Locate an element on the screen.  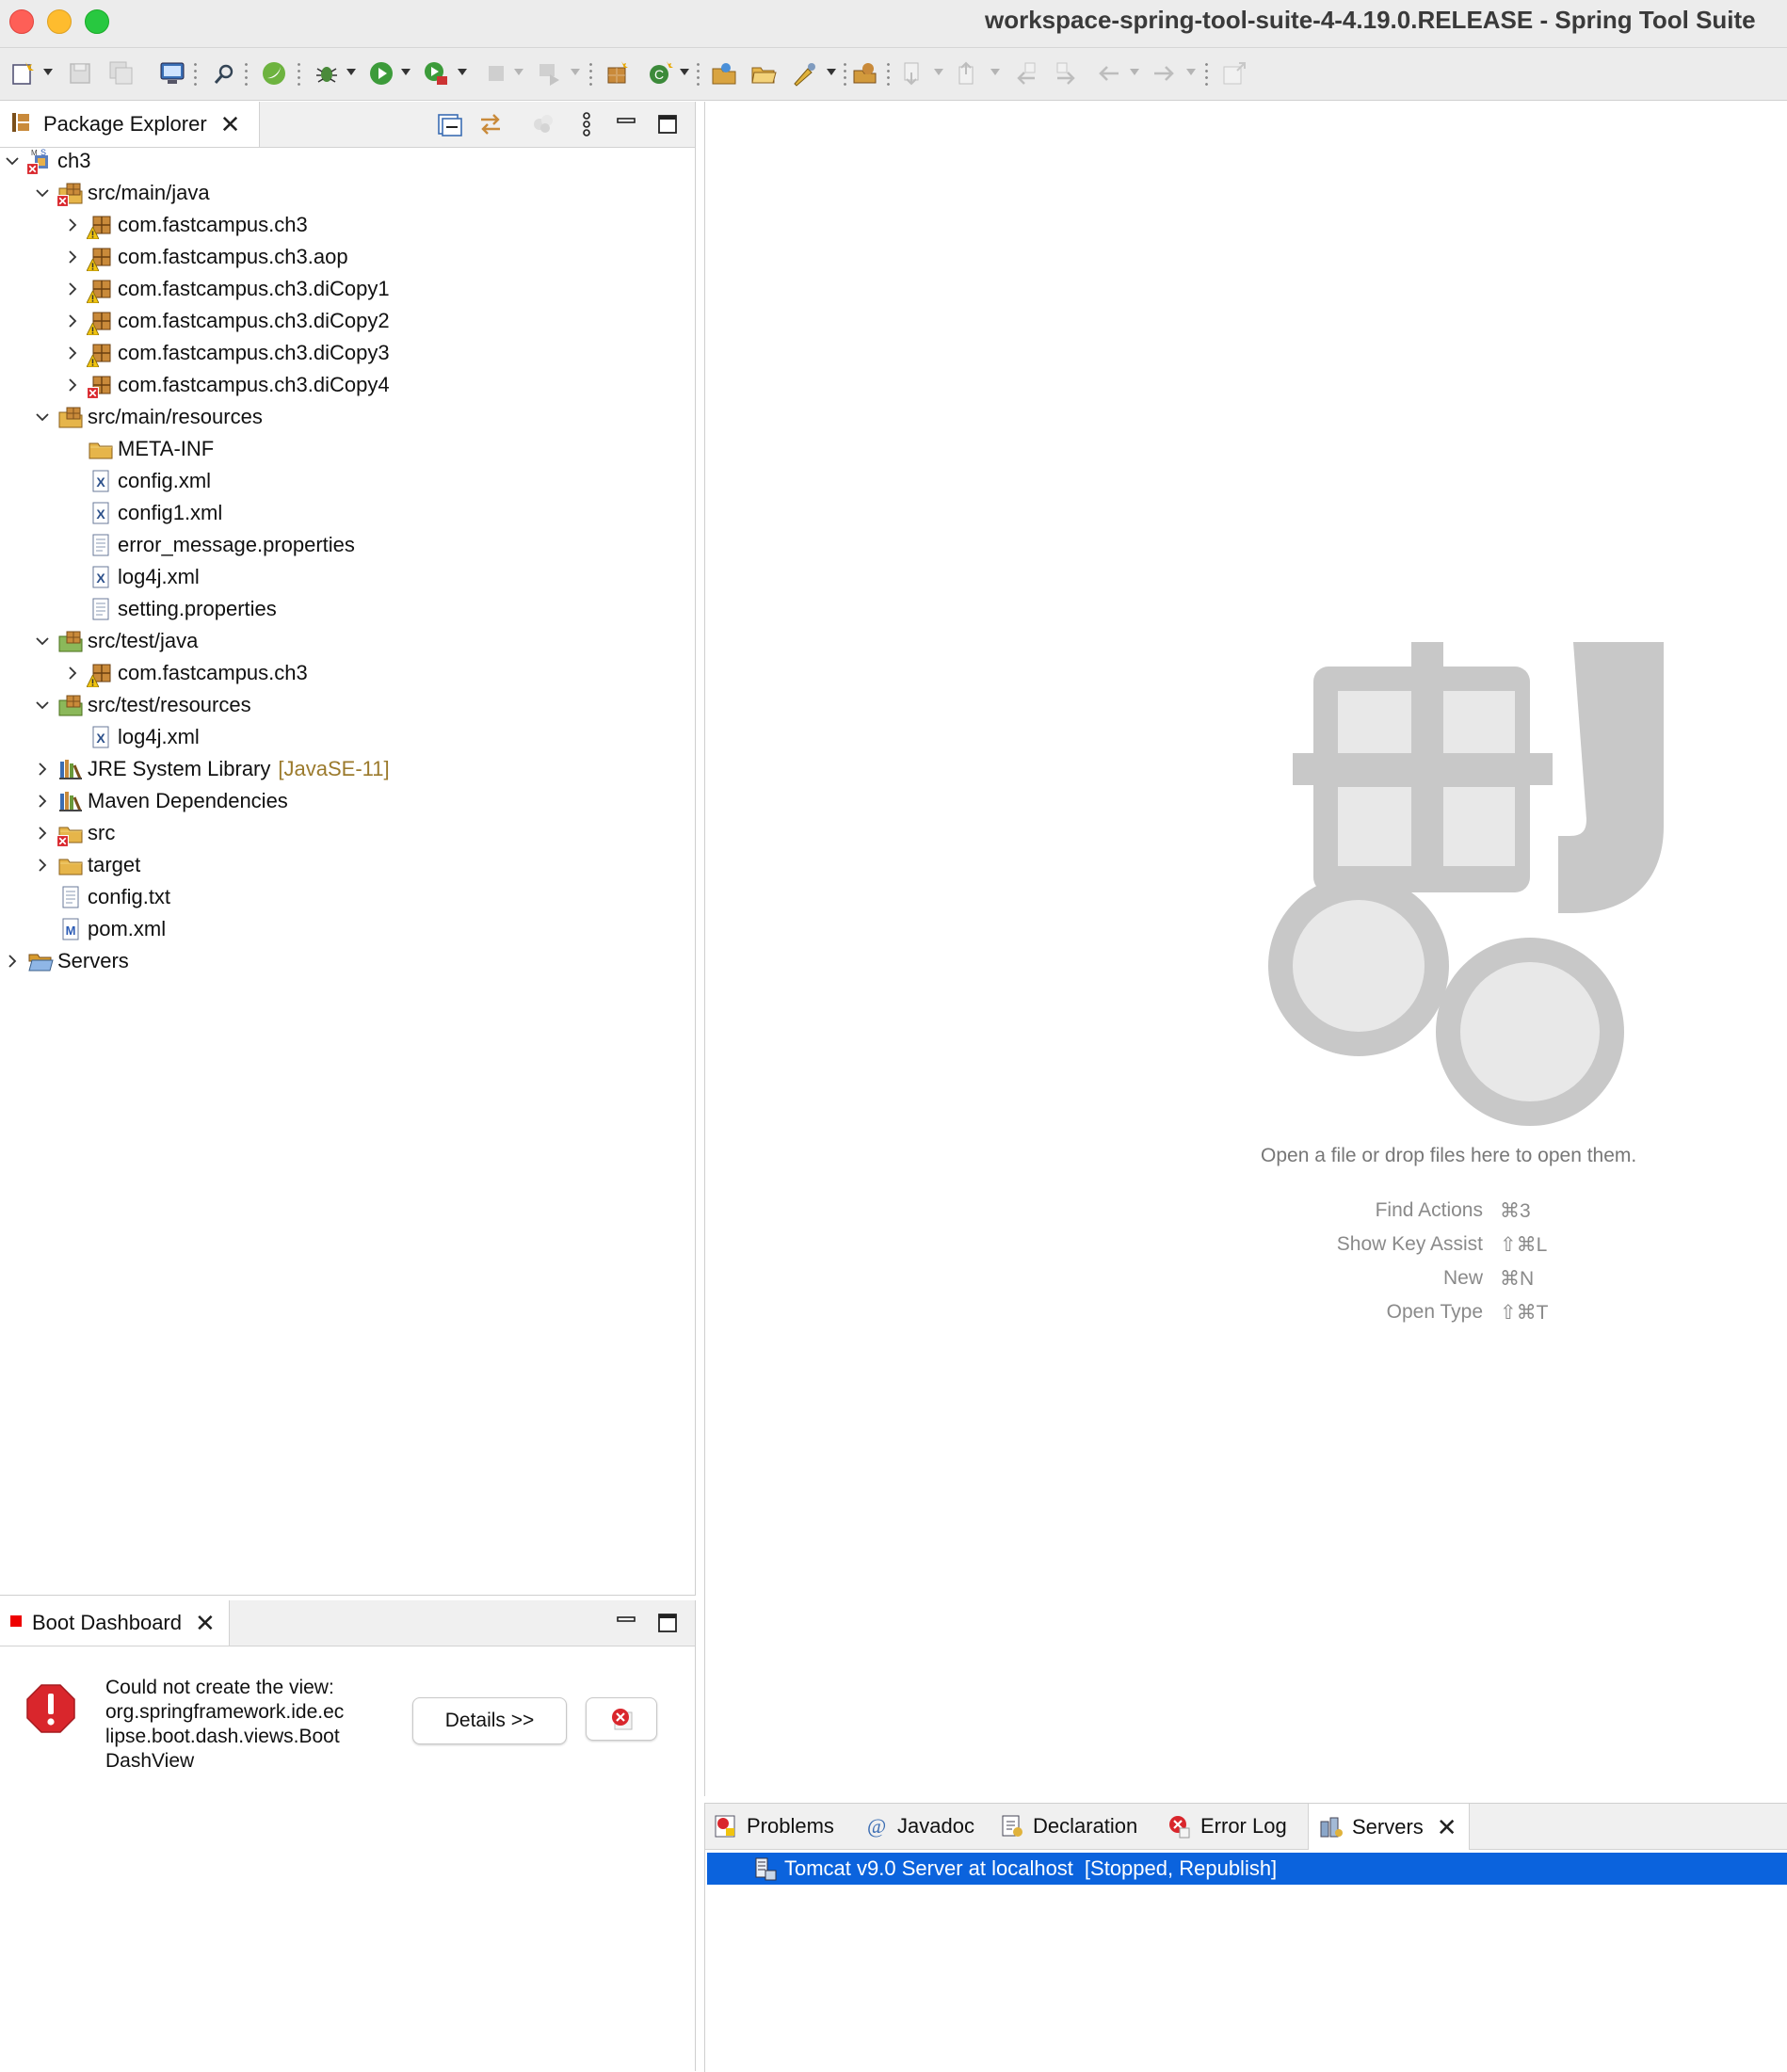
tree-item: Xconfig.xml is located at coordinates (136, 481).